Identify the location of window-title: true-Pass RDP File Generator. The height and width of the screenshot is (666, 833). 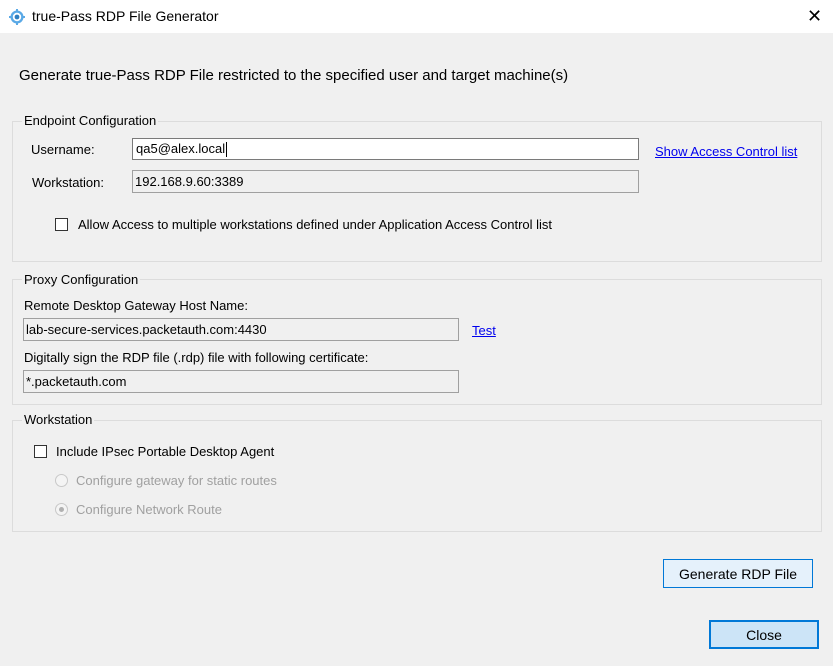
(125, 16).